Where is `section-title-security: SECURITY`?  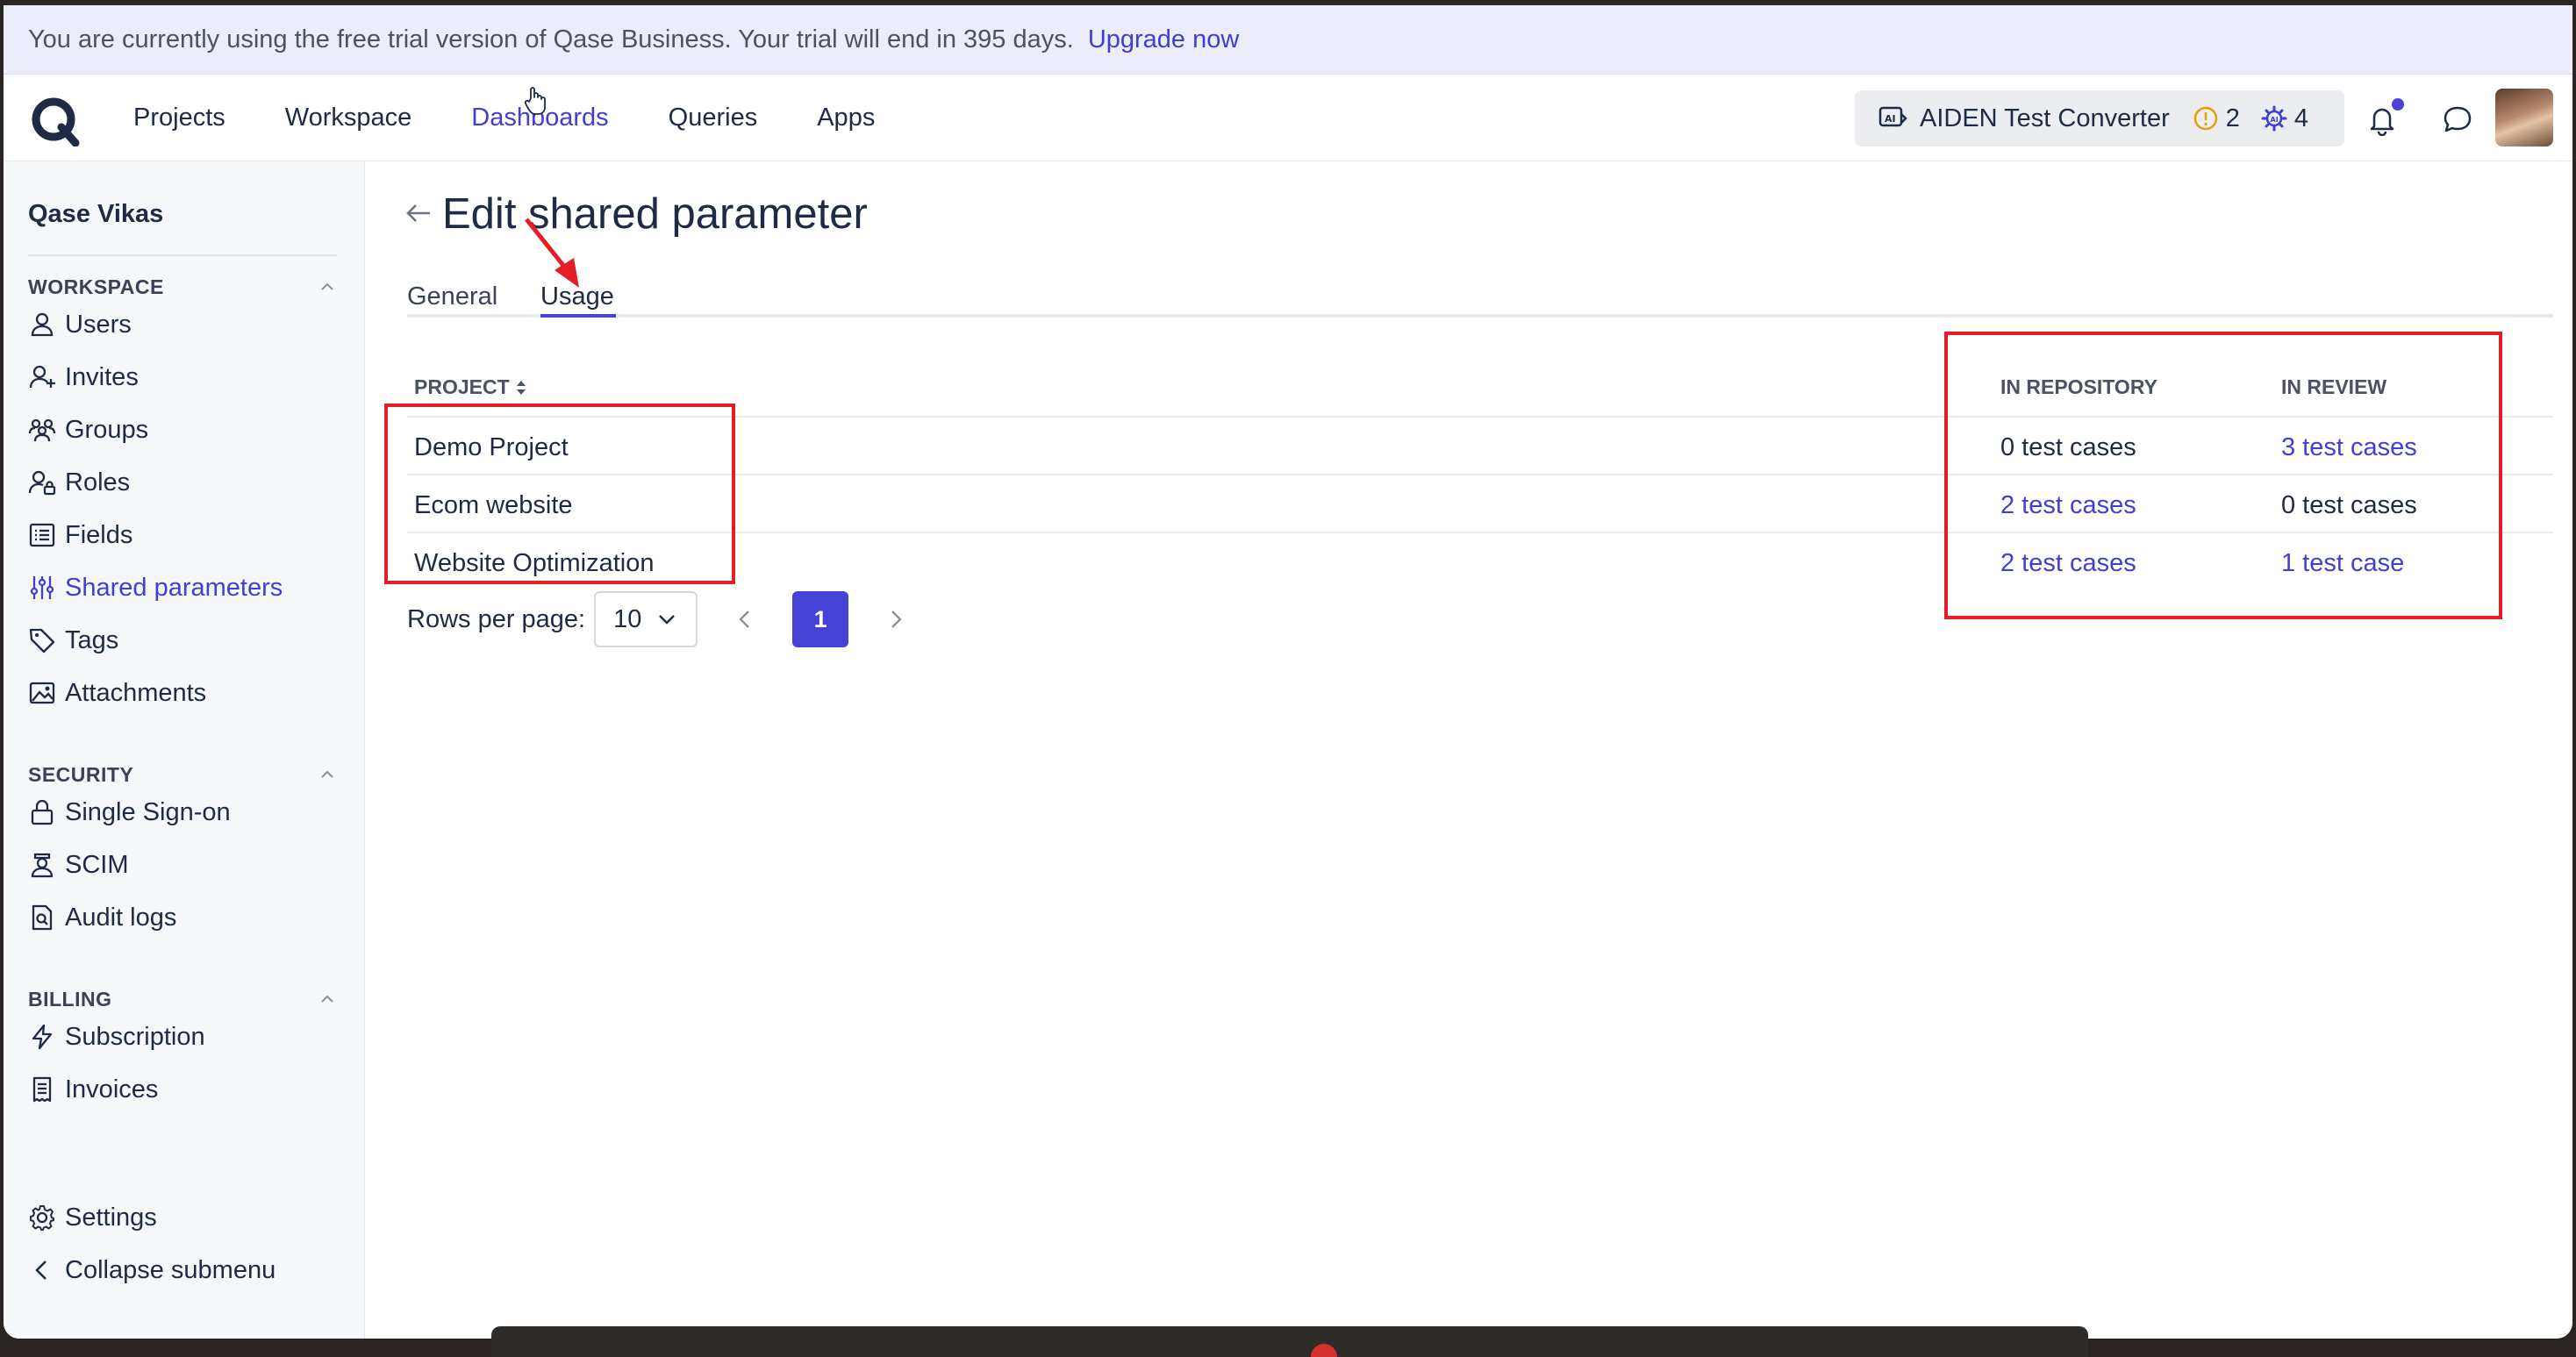
section-title-security: SECURITY is located at coordinates (80, 775).